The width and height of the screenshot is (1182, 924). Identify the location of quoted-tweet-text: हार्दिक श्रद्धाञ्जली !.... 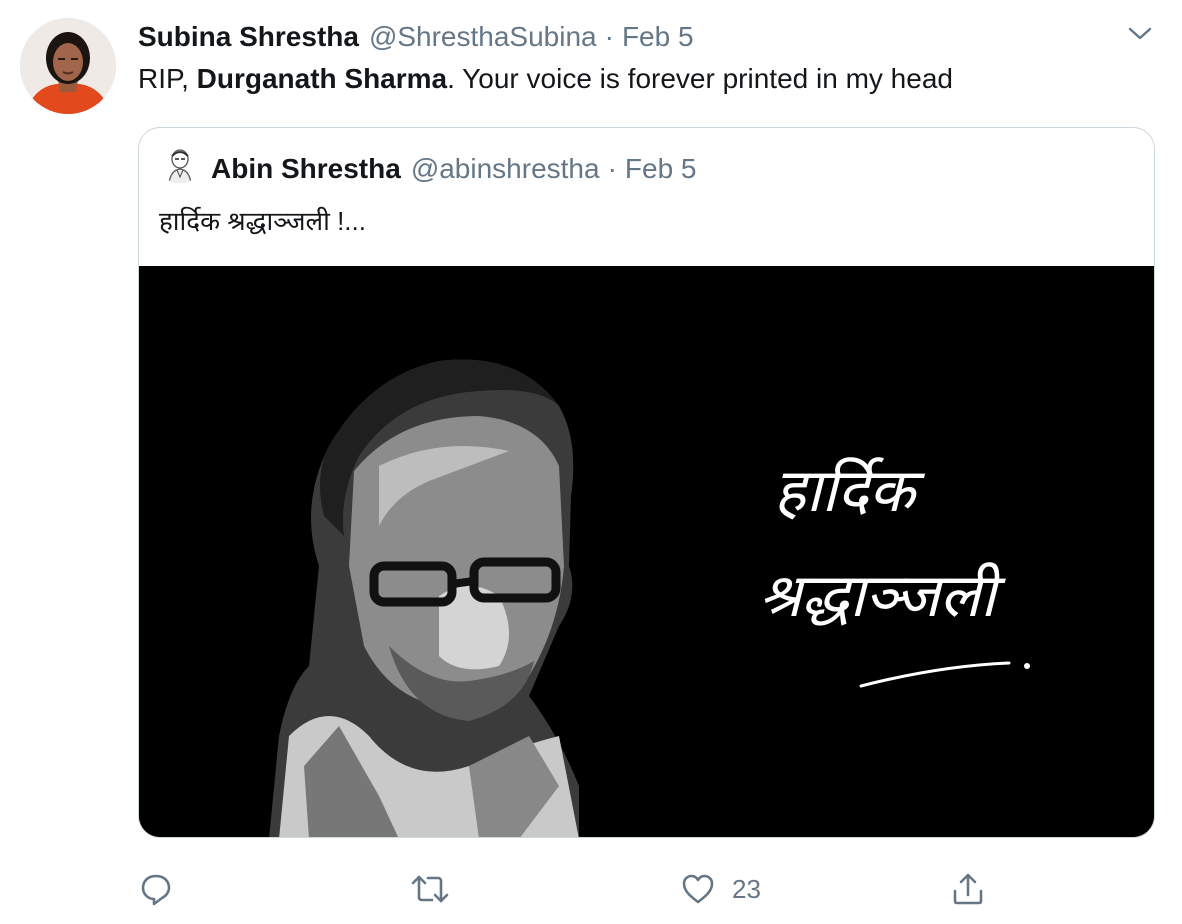
(262, 221).